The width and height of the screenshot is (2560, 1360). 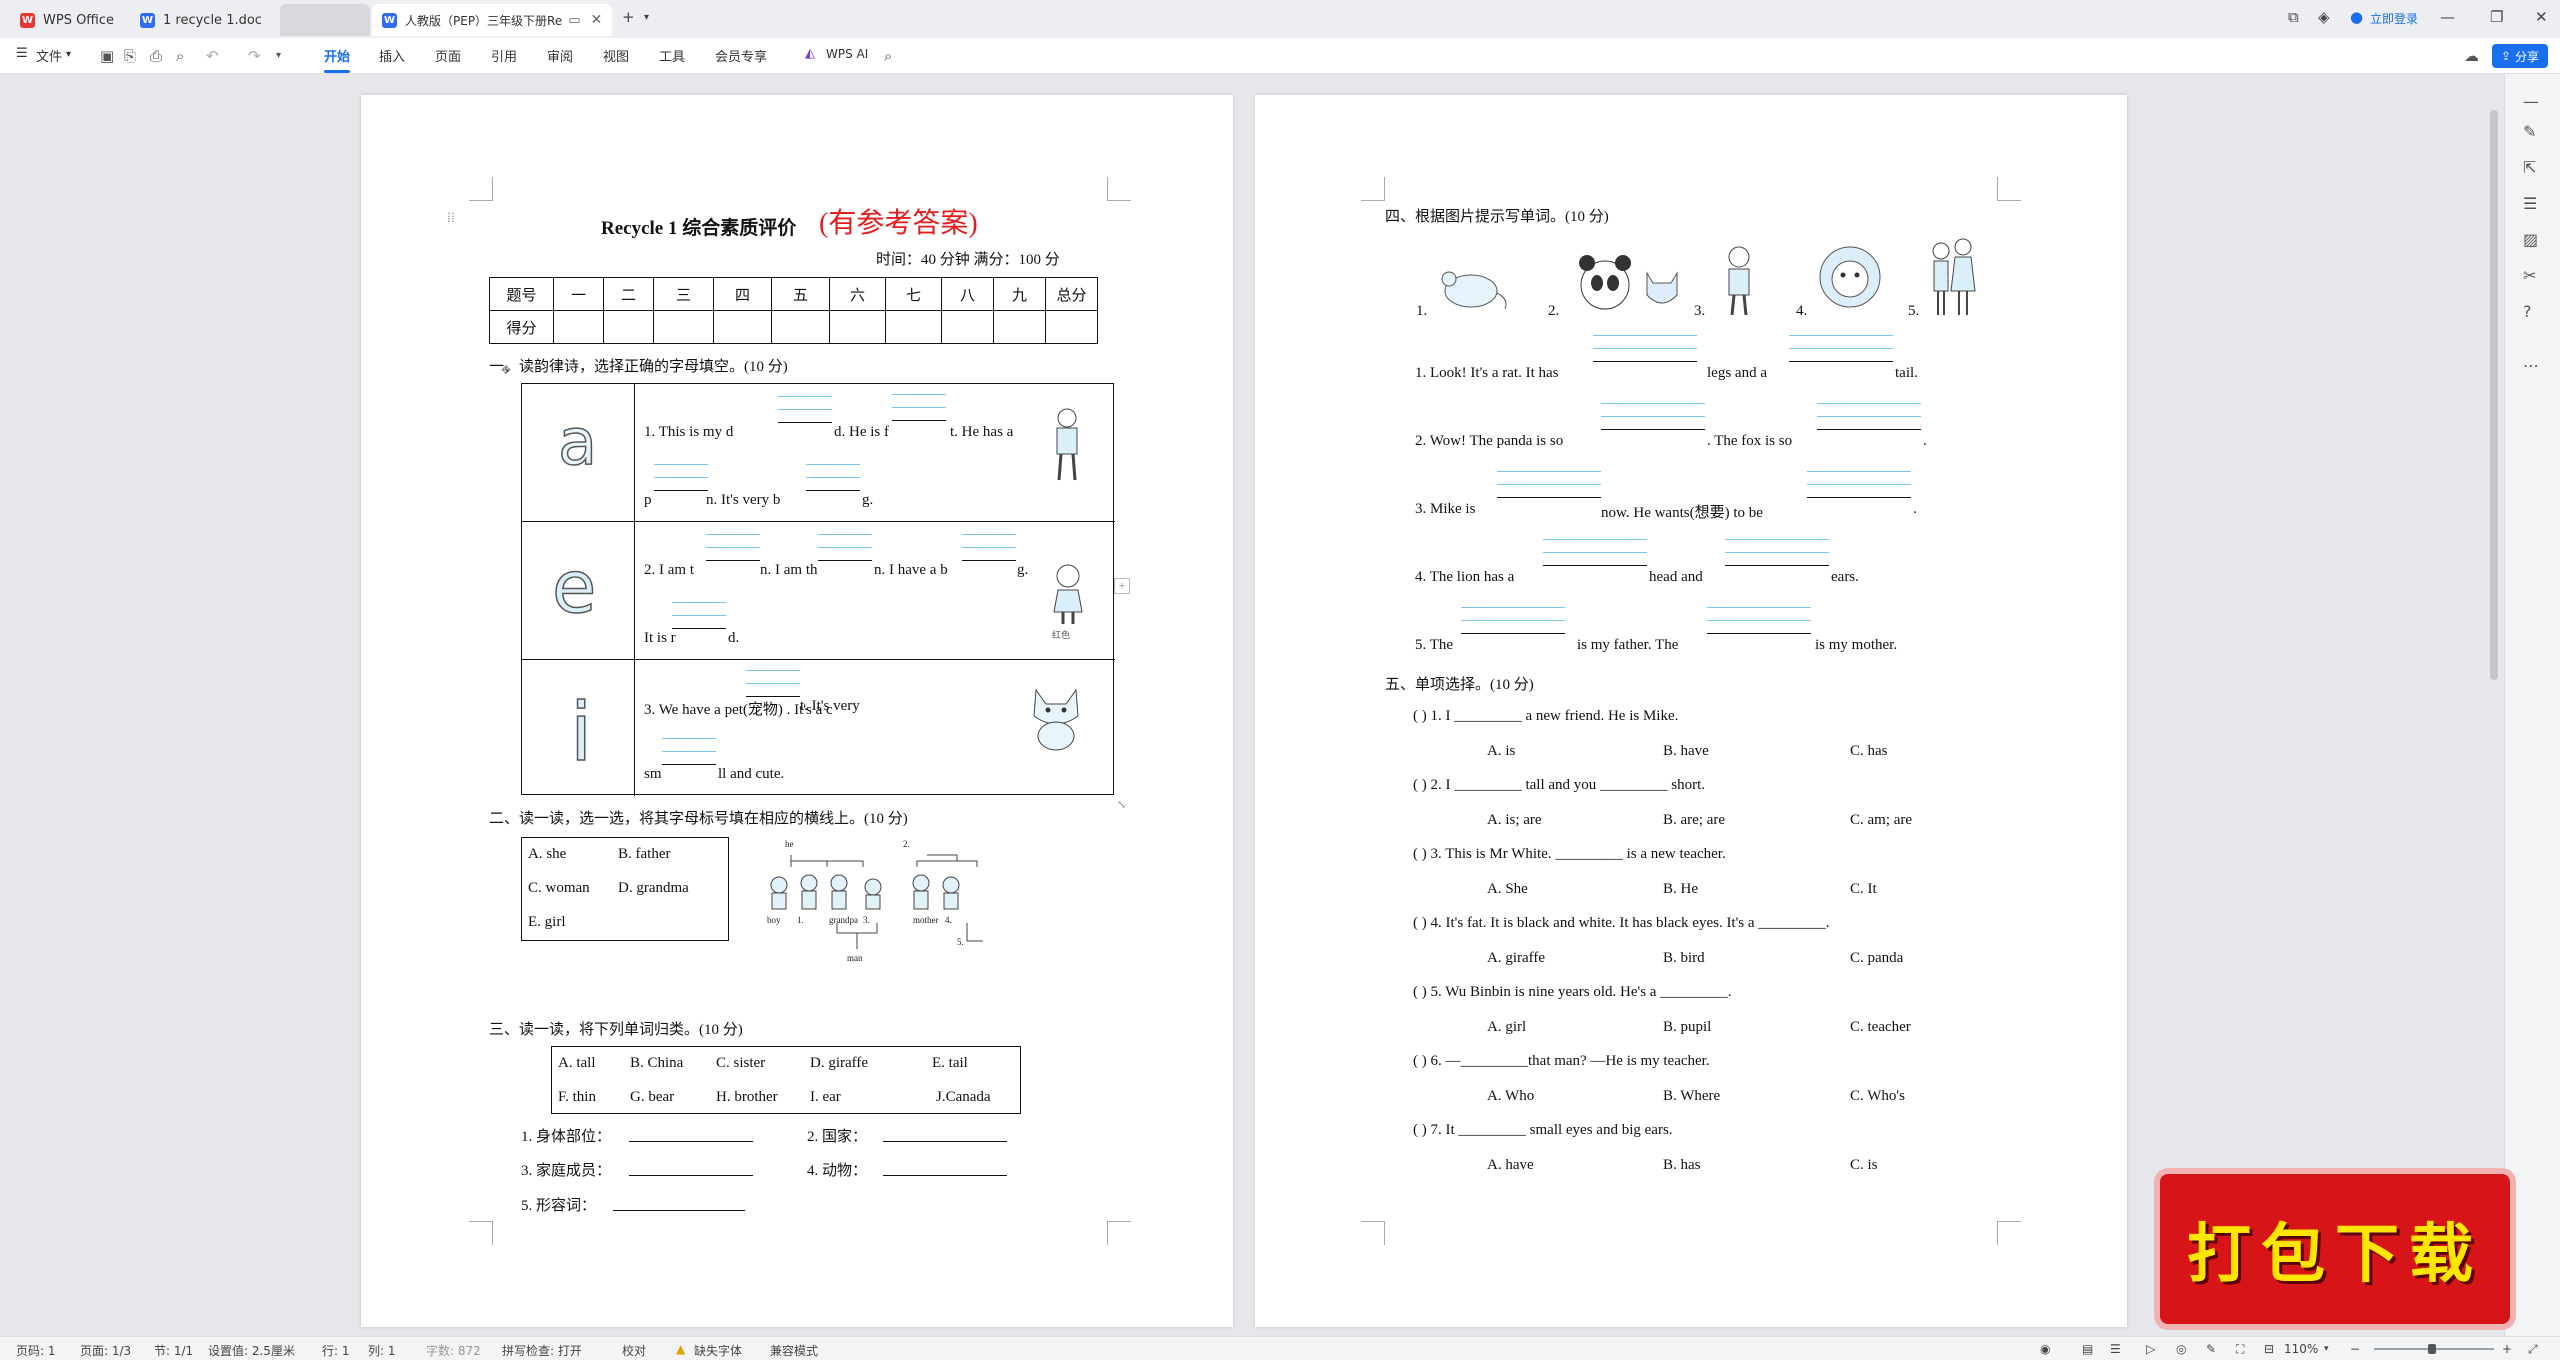 What do you see at coordinates (1510, 1096) in the screenshot?
I see `mc-option: A. Who` at bounding box center [1510, 1096].